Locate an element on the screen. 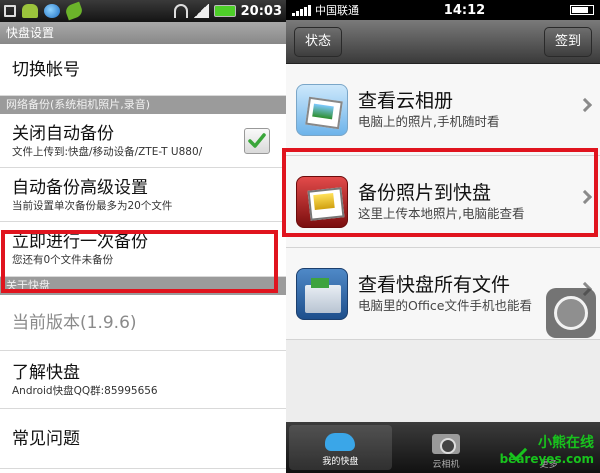 The width and height of the screenshot is (600, 473). folder-files-icon is located at coordinates (322, 293).